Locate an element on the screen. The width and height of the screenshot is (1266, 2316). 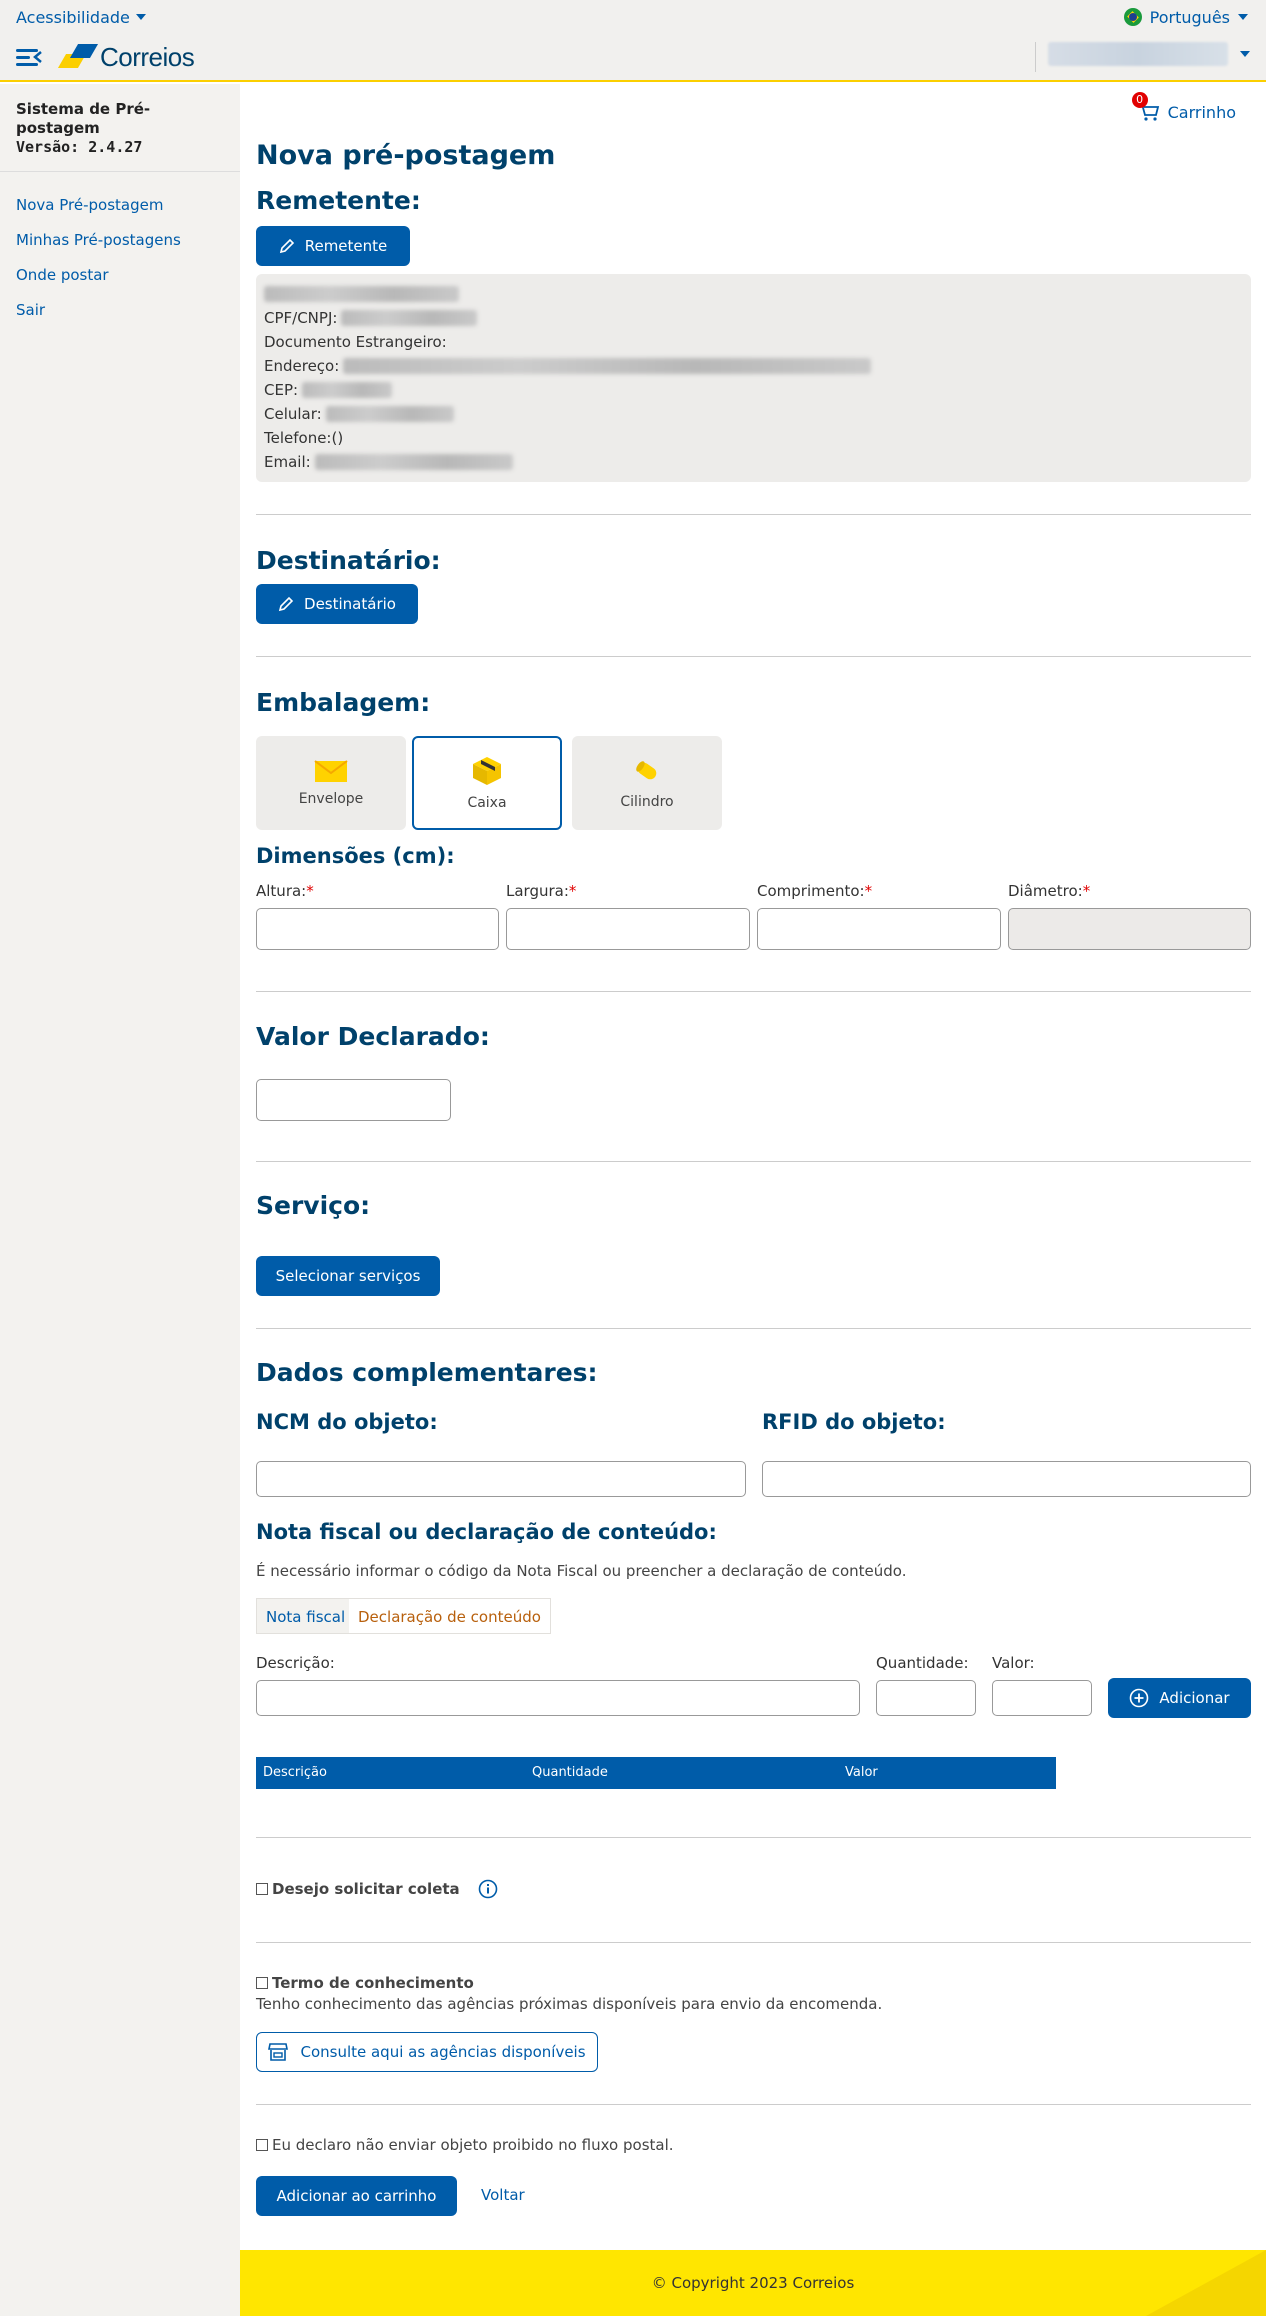
add-to-cart-button: Adicionar ao carrinho is located at coordinates (356, 2196).